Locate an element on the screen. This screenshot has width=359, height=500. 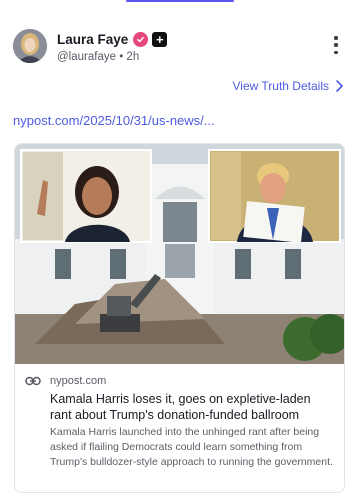
verified-check-icon is located at coordinates (141, 39).